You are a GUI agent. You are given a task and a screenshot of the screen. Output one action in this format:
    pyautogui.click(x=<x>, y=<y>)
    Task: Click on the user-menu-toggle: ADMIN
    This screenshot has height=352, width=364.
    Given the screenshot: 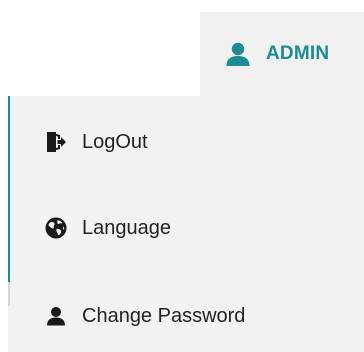 What is the action you would take?
    pyautogui.click(x=282, y=54)
    